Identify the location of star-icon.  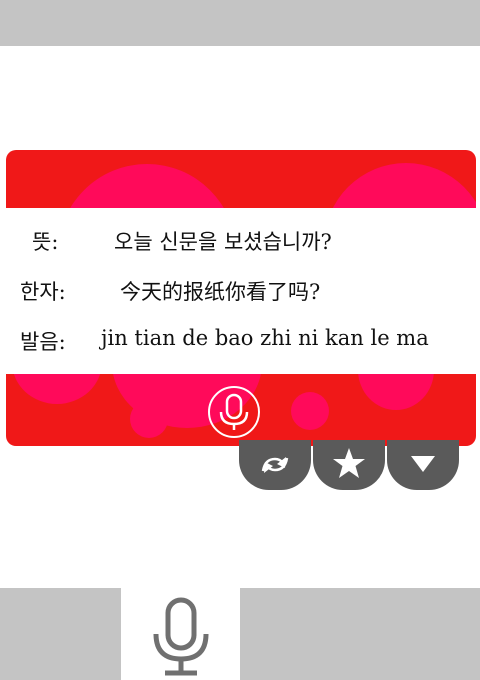
(349, 463).